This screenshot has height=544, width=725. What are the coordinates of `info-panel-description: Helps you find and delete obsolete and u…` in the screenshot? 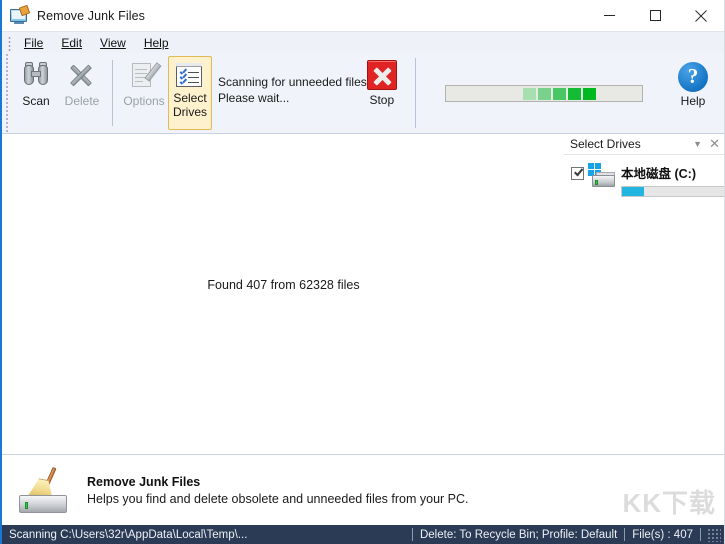 It's located at (278, 498).